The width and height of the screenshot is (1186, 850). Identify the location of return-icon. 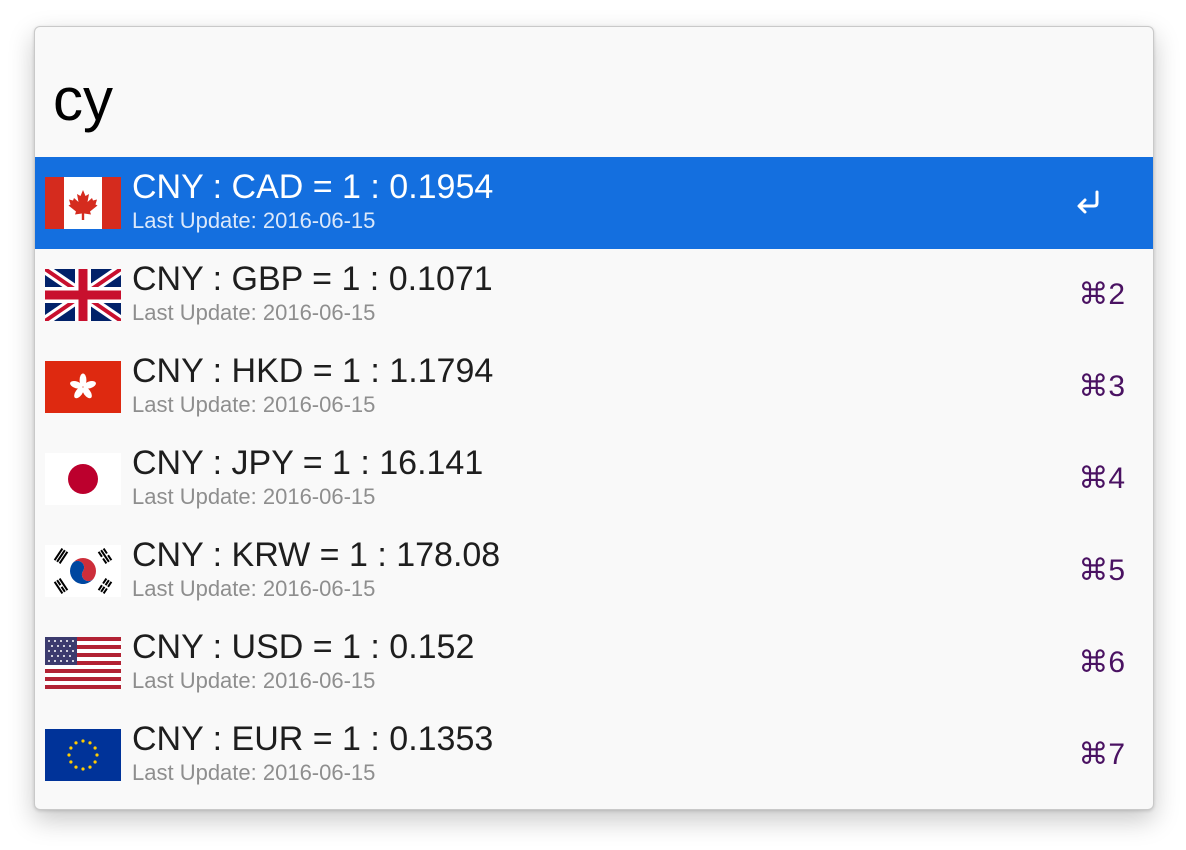
(1088, 202).